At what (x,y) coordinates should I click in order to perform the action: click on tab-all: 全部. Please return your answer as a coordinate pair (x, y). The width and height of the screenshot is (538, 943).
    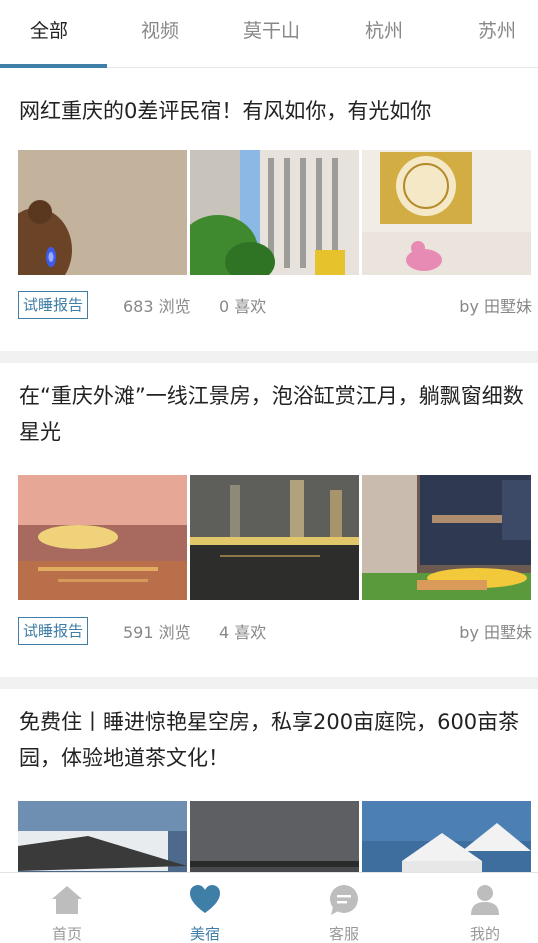
    Looking at the image, I should click on (49, 29).